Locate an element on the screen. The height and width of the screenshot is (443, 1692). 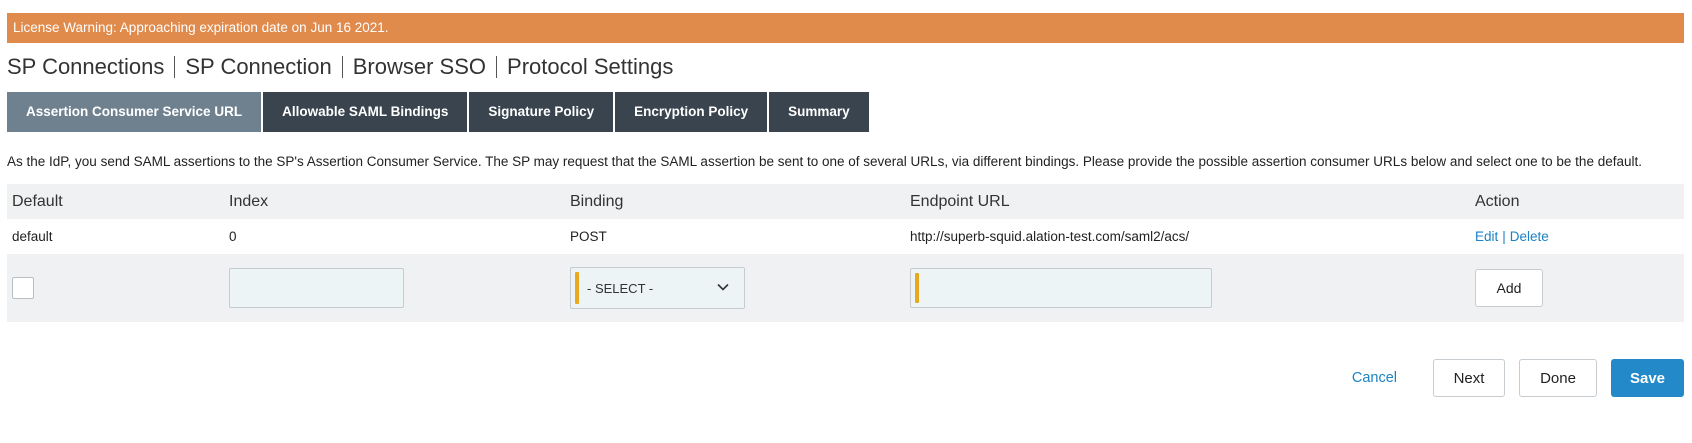
add-action-cell: Add is located at coordinates (1509, 288).